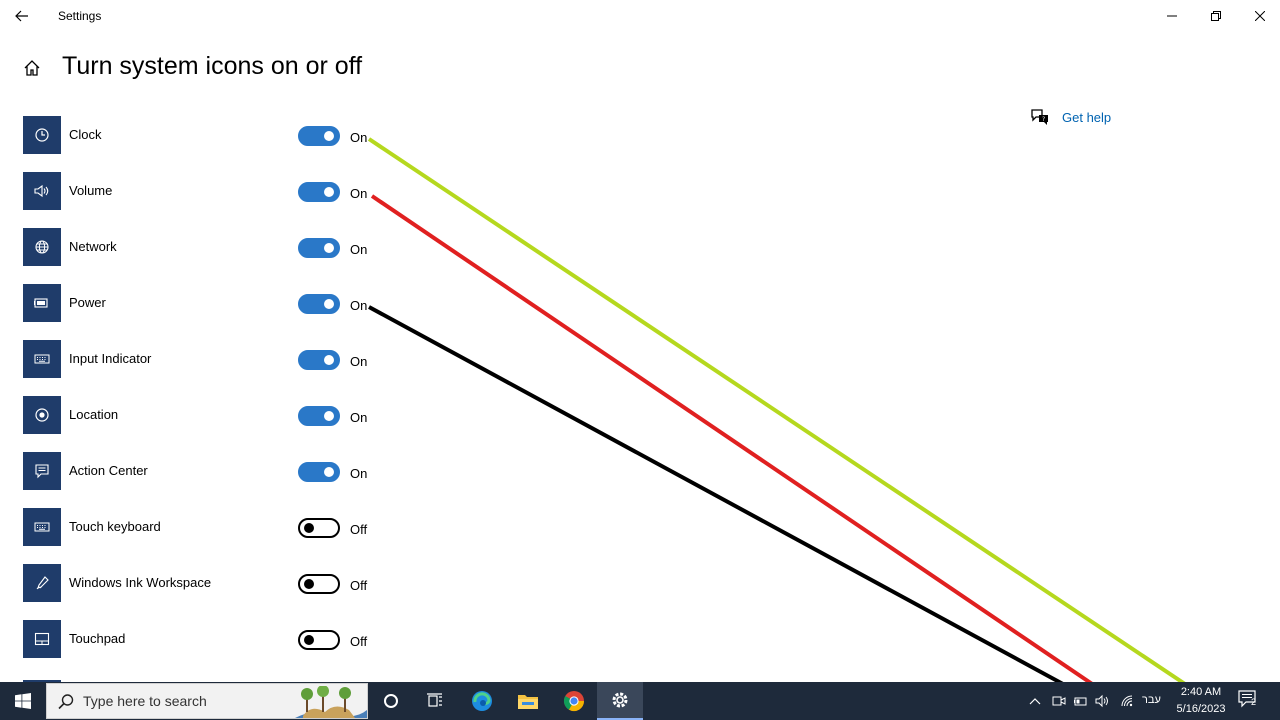  I want to click on power-toggle, so click(319, 304).